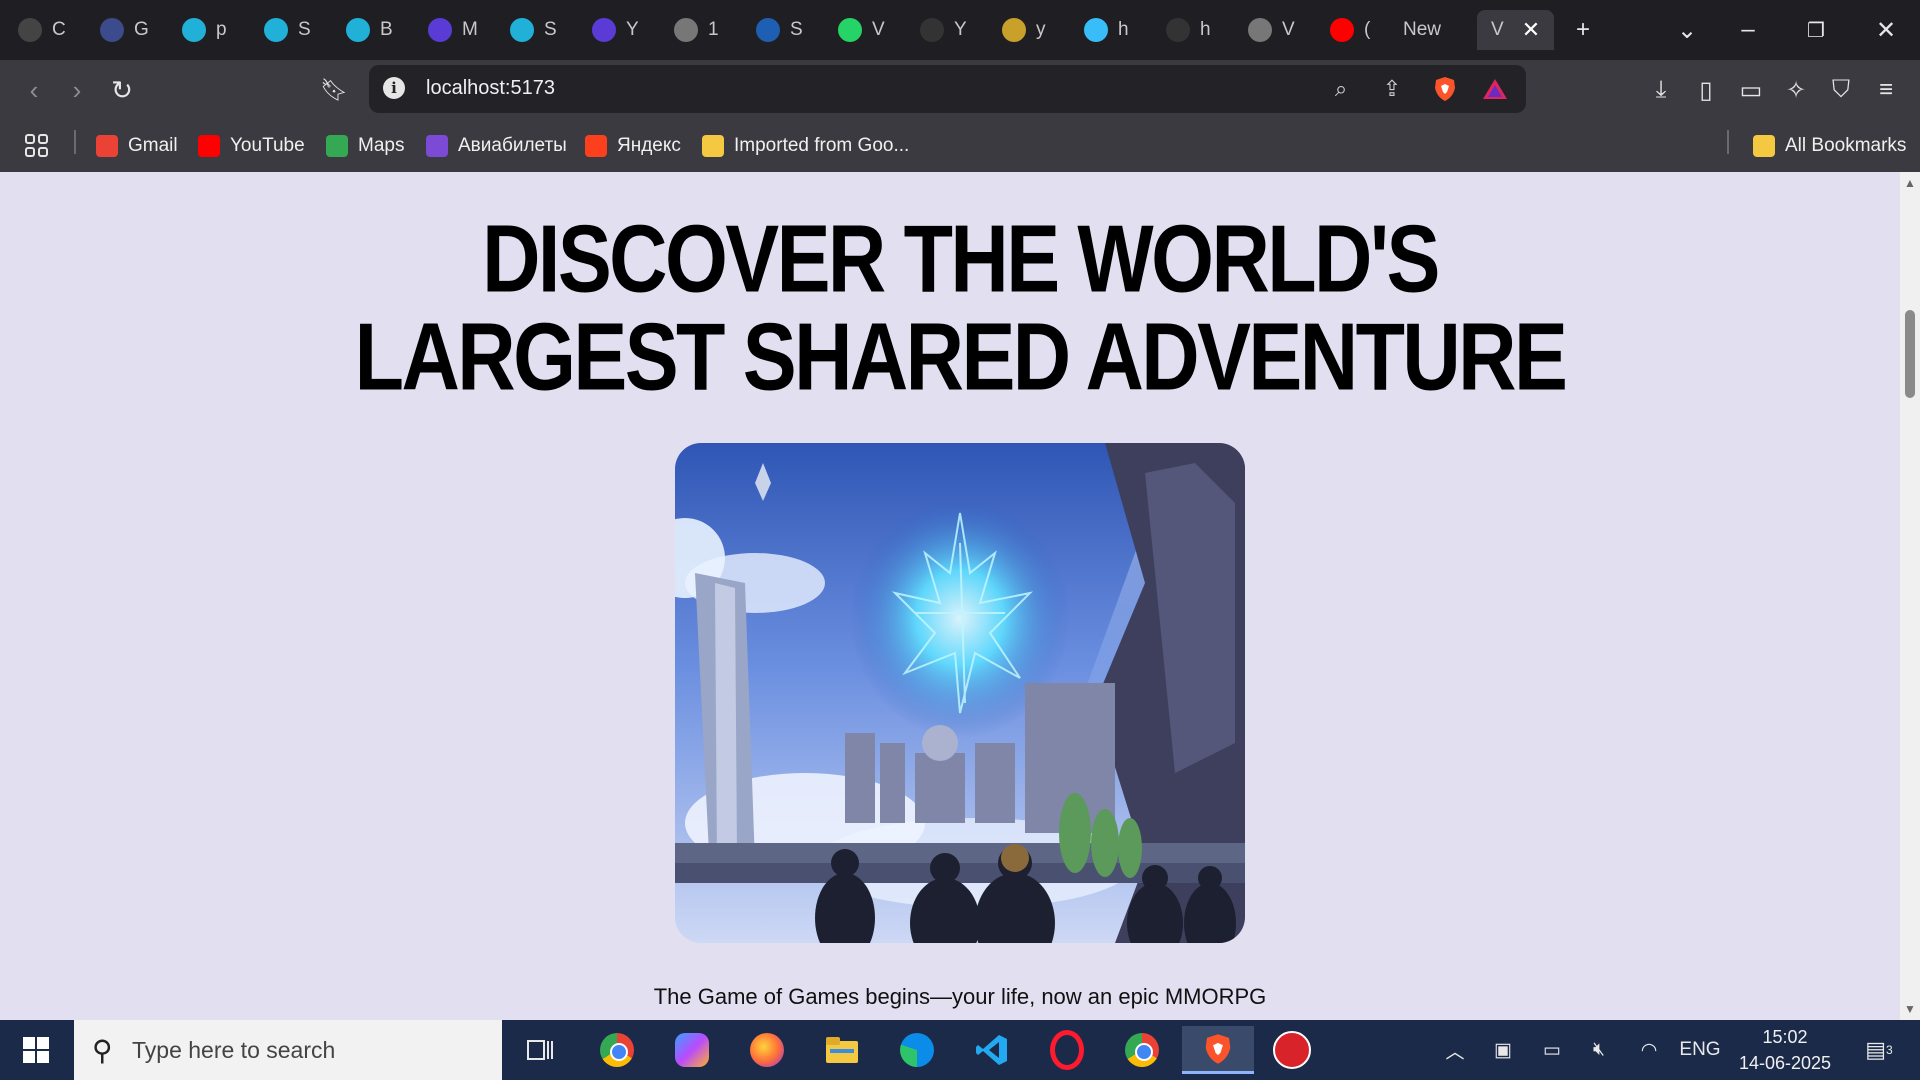 This screenshot has height=1080, width=1920. I want to click on clock: 15:02 14-06-2025, so click(1785, 1050).